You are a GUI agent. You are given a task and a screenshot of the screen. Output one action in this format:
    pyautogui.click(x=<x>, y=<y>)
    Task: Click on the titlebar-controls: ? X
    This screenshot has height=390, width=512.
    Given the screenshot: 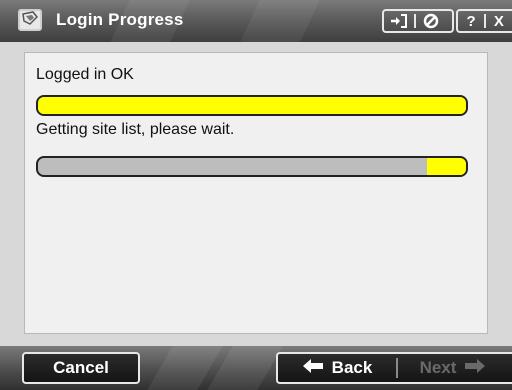 What is the action you would take?
    pyautogui.click(x=484, y=21)
    